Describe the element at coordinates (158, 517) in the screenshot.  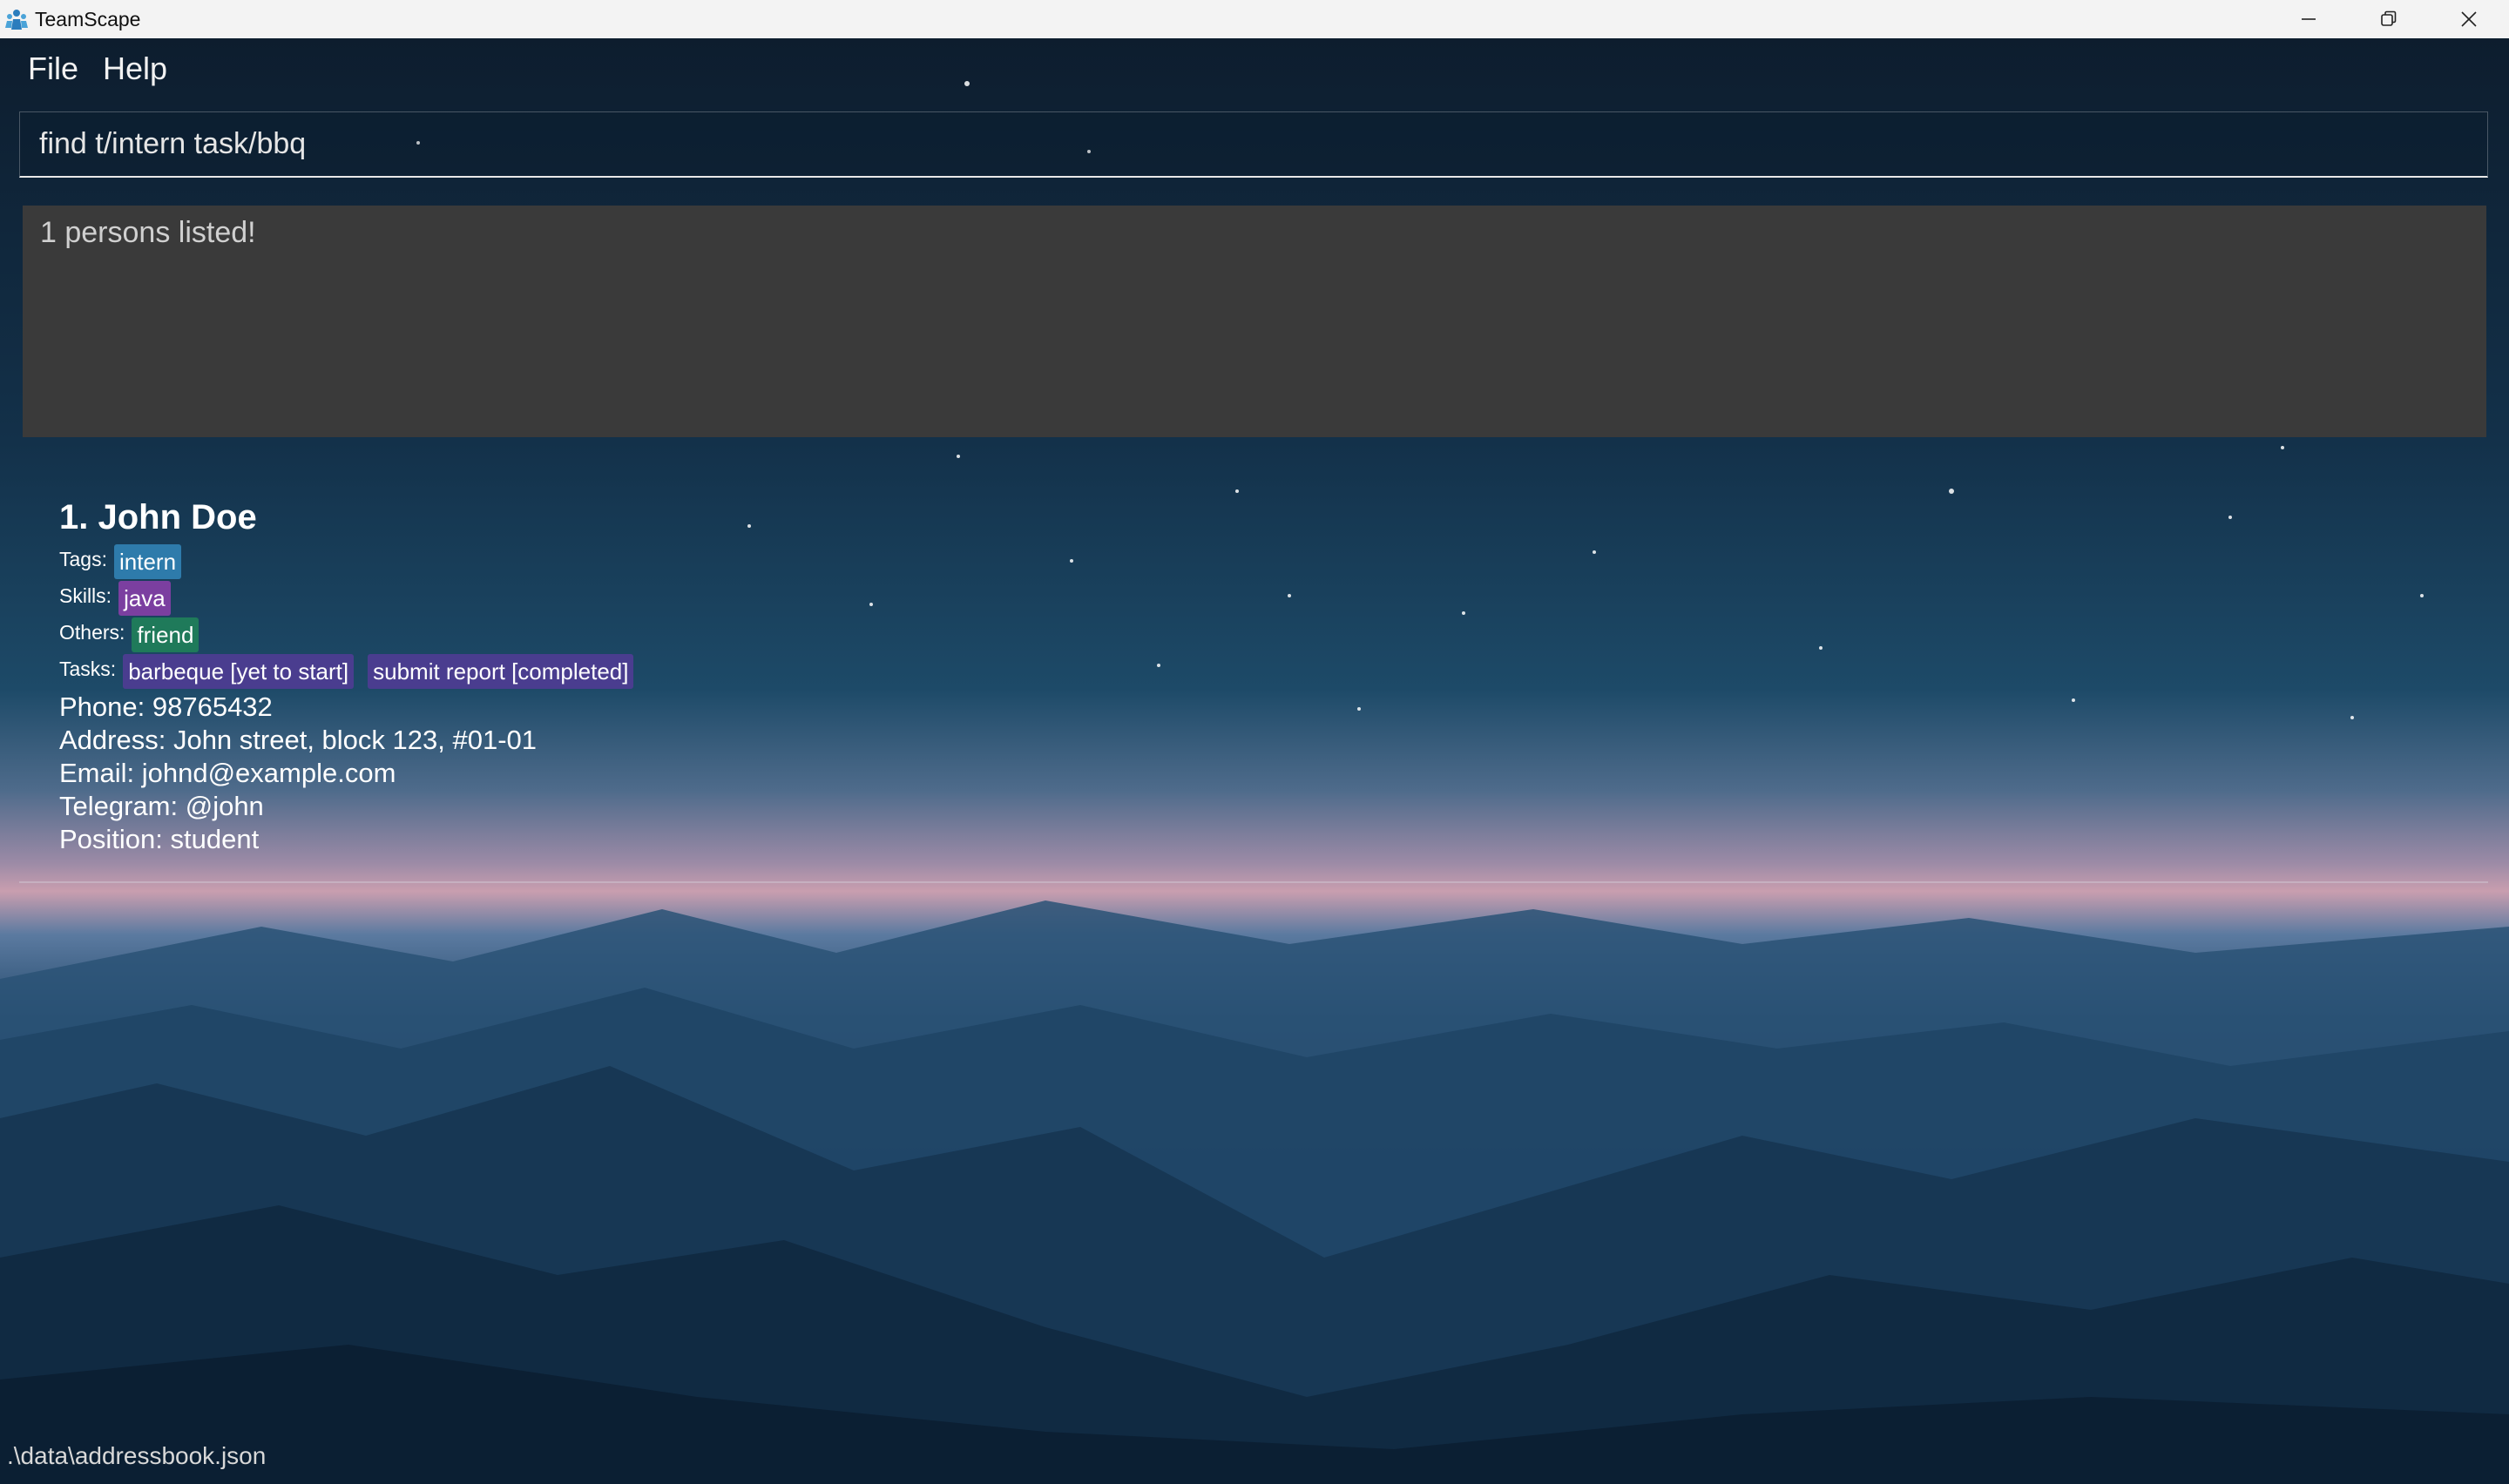
I see `person-name: 1. John Doe` at that location.